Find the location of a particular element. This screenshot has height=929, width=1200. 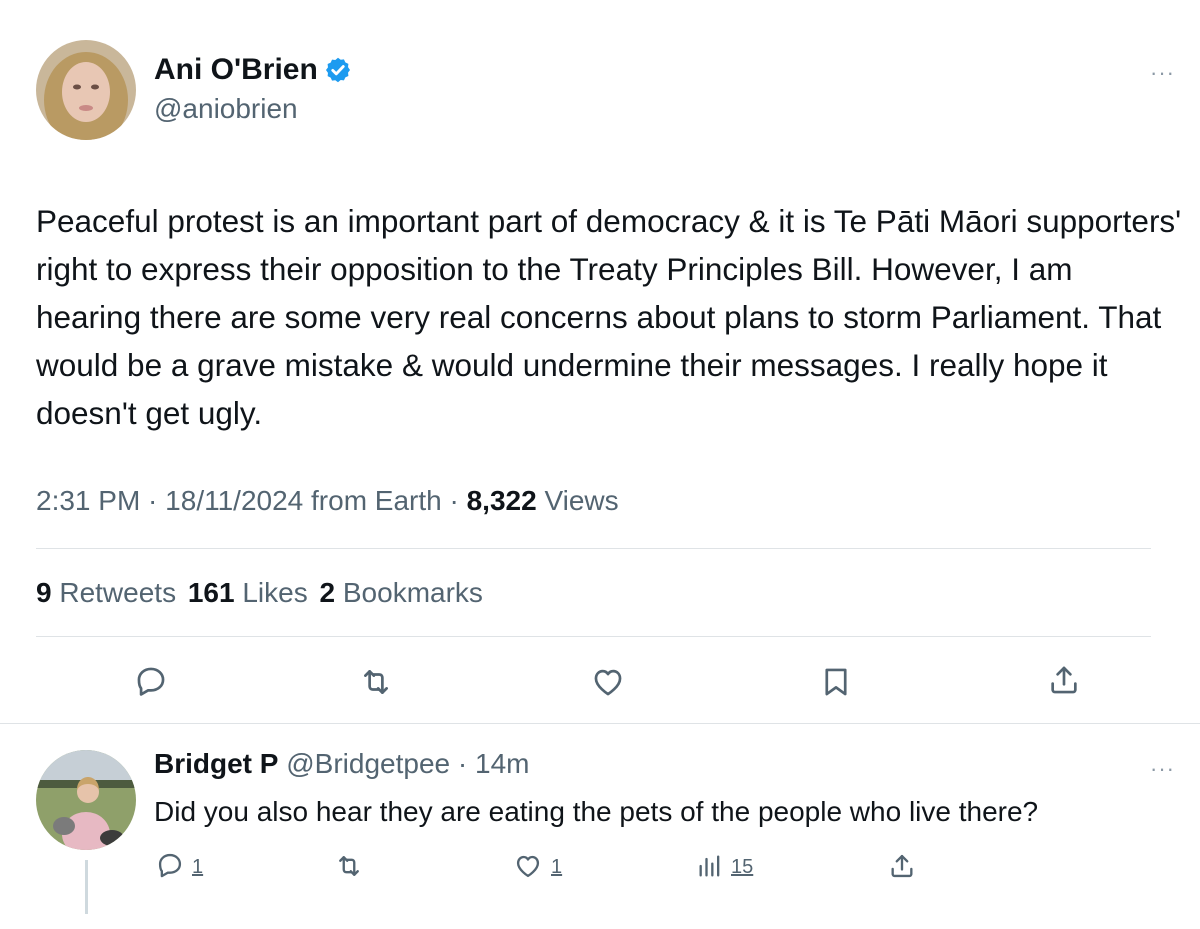

verified-badge-icon is located at coordinates (338, 70).